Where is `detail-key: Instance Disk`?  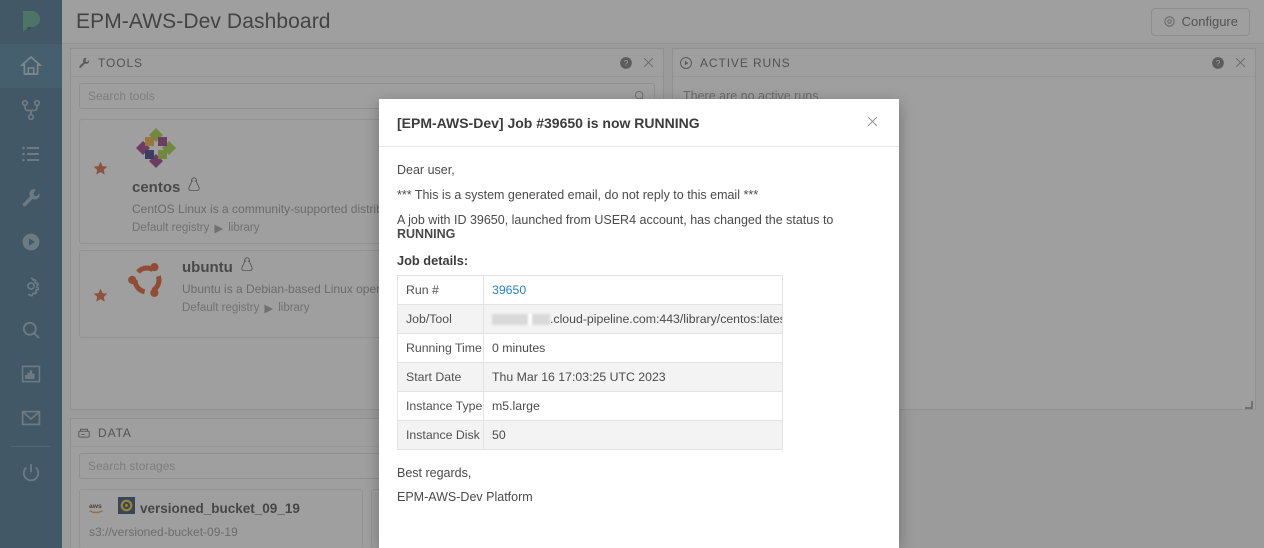
detail-key: Instance Disk is located at coordinates (440, 435).